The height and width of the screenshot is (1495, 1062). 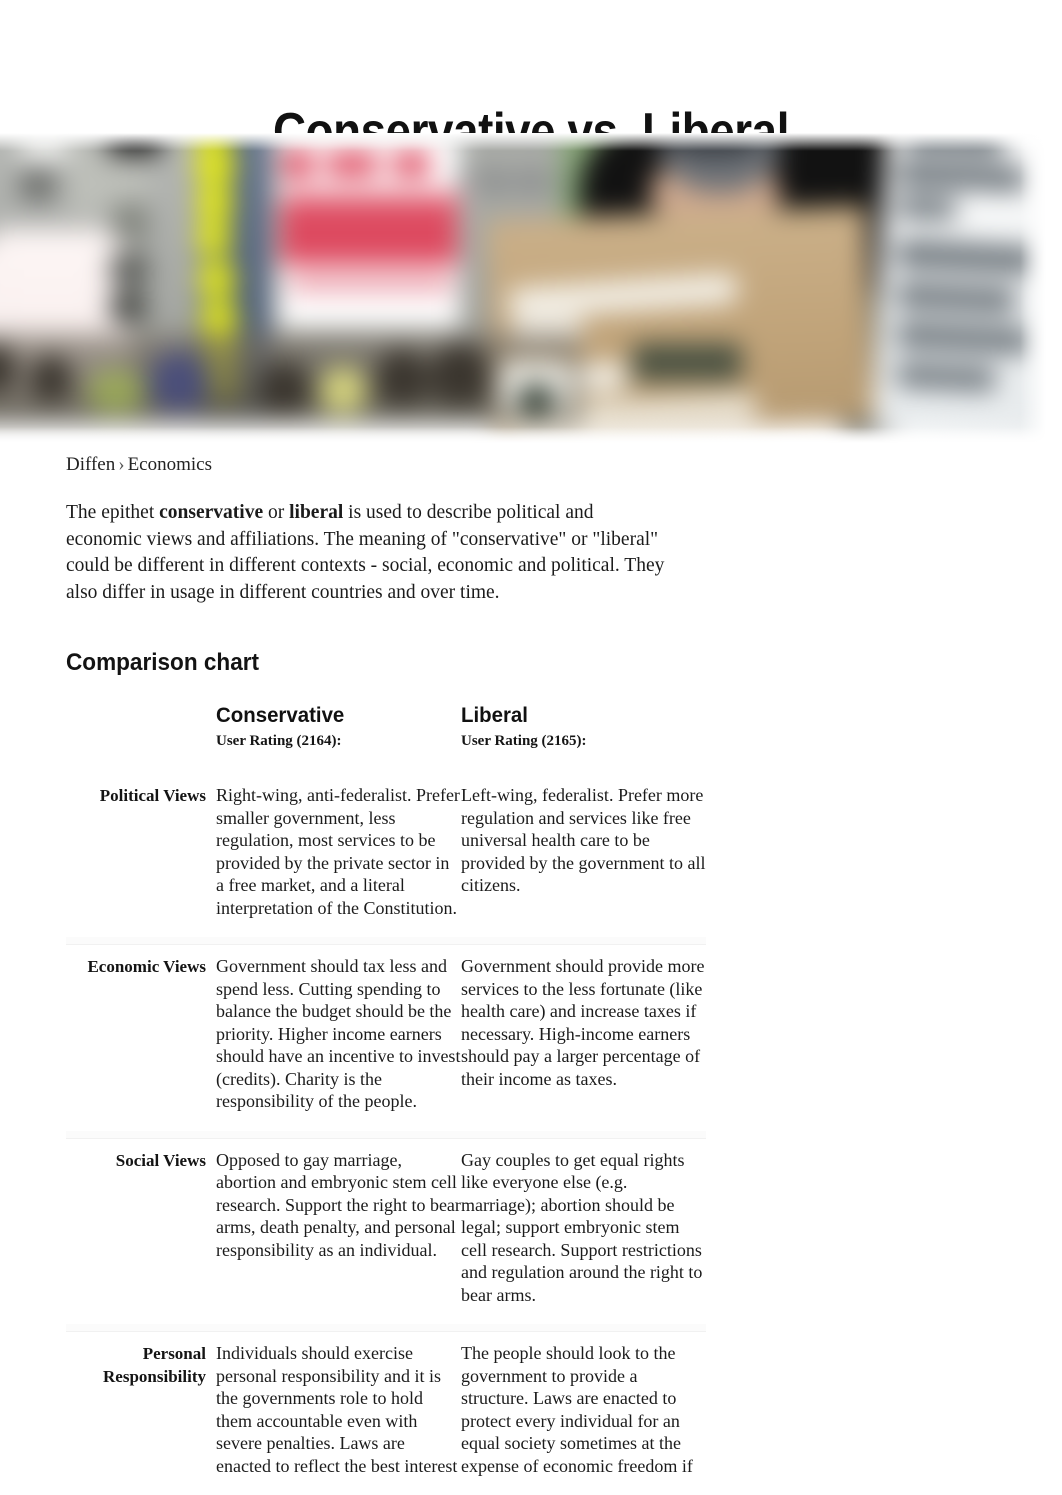 What do you see at coordinates (136, 716) in the screenshot?
I see `header-spacer` at bounding box center [136, 716].